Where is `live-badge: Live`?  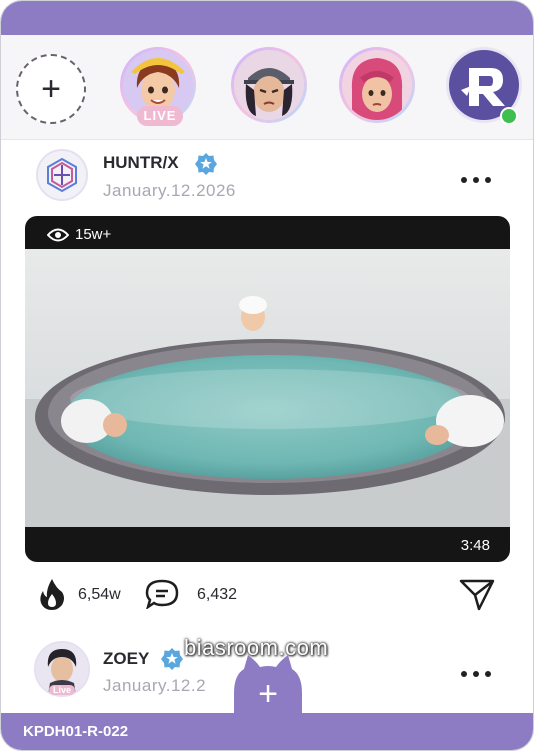 live-badge: Live is located at coordinates (62, 690).